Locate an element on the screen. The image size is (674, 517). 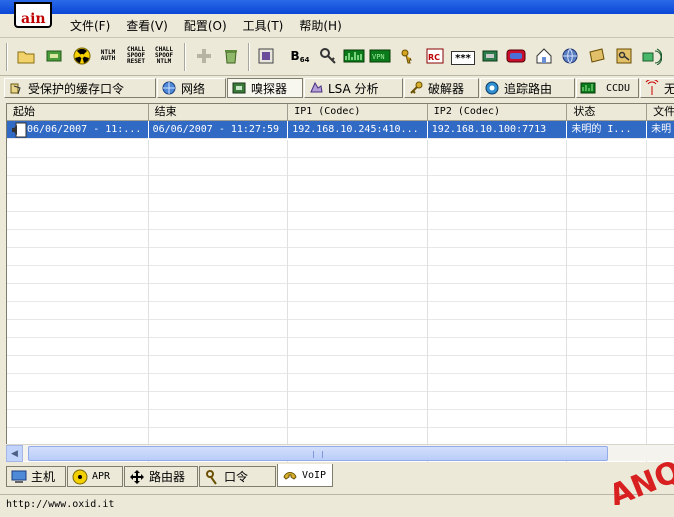
base64-sub-label: 64 is located at coordinates (304, 60).